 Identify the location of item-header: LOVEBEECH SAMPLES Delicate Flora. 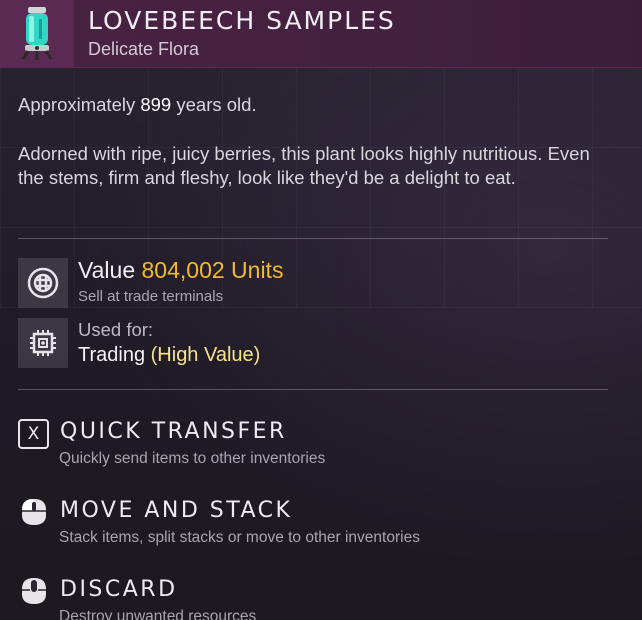
(321, 34).